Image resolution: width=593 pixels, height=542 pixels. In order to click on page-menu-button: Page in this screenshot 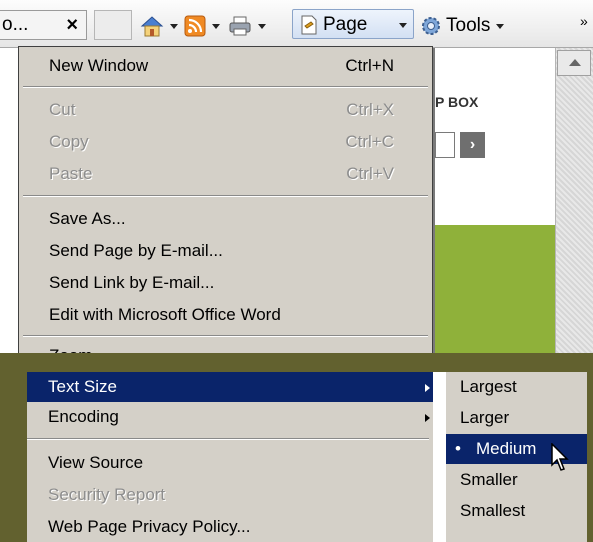, I will do `click(353, 24)`.